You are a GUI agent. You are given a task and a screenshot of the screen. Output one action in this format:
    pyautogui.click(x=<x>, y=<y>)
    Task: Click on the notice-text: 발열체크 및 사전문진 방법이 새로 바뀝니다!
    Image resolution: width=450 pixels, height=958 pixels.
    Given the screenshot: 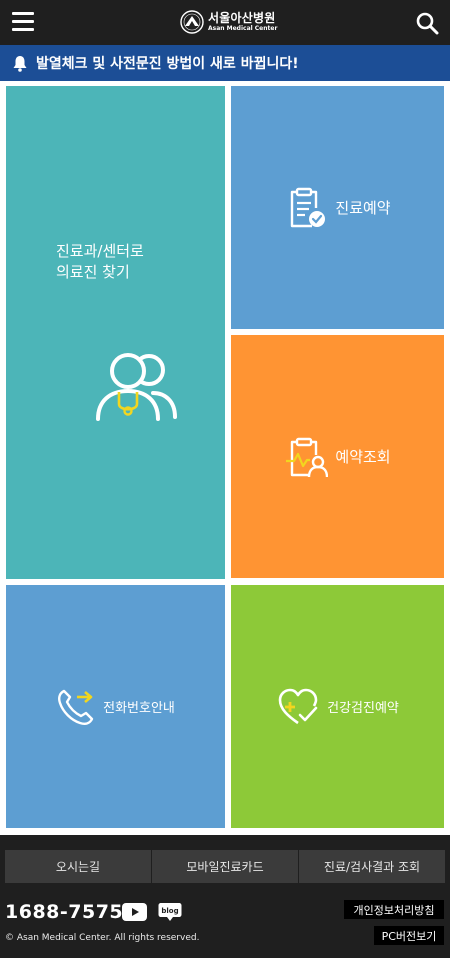 What is the action you would take?
    pyautogui.click(x=167, y=64)
    